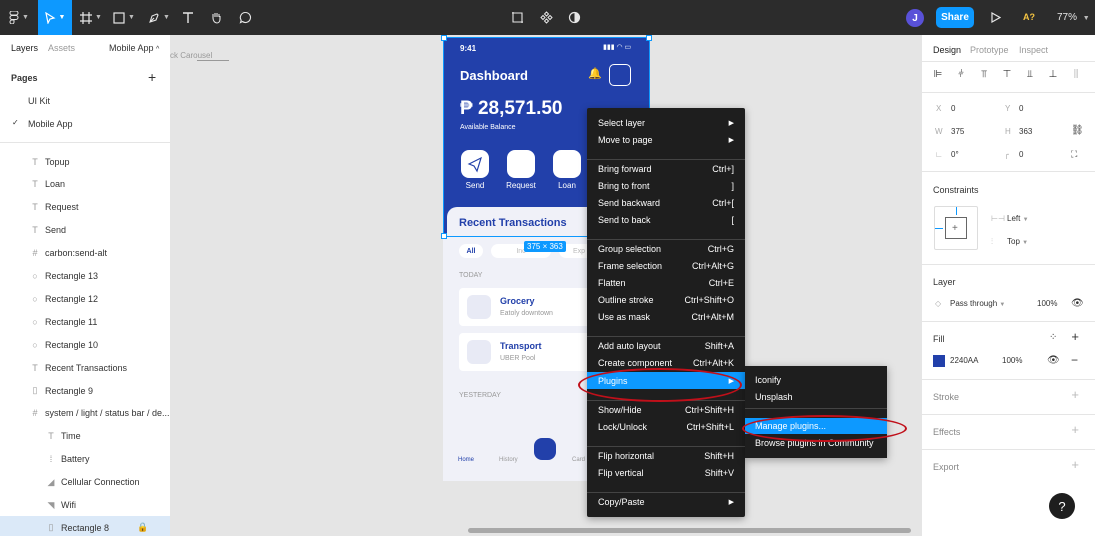 The height and width of the screenshot is (536, 1095). What do you see at coordinates (39, 101) in the screenshot?
I see `page-item-ui-kit: UI Kit` at bounding box center [39, 101].